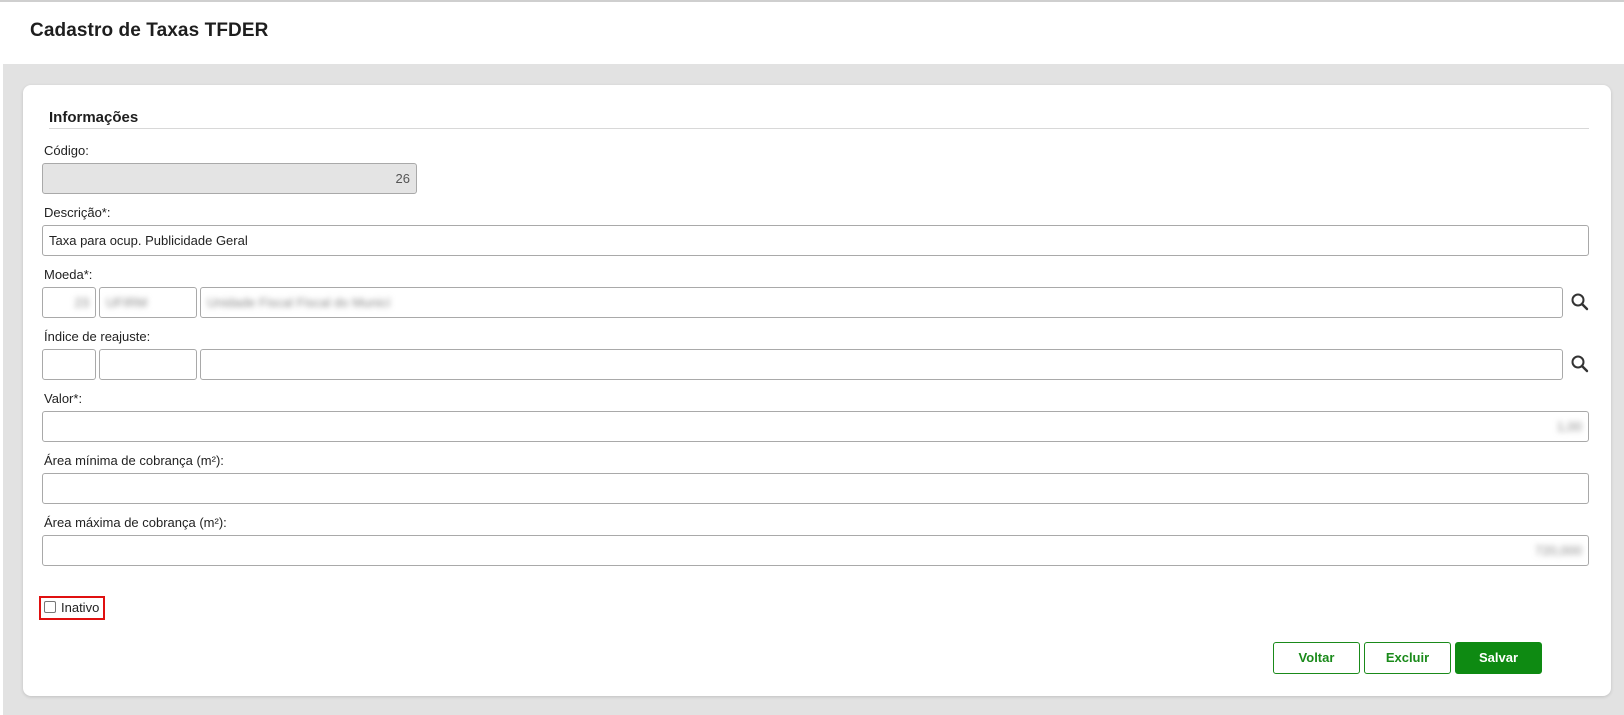  I want to click on inativo-highlight: Inativo, so click(72, 608).